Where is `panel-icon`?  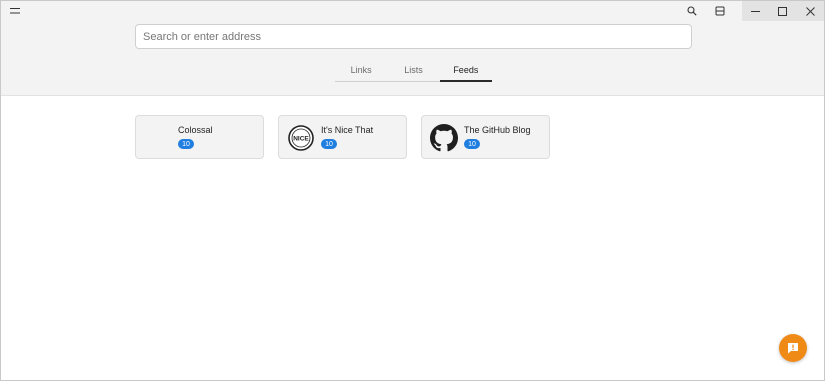 panel-icon is located at coordinates (720, 11).